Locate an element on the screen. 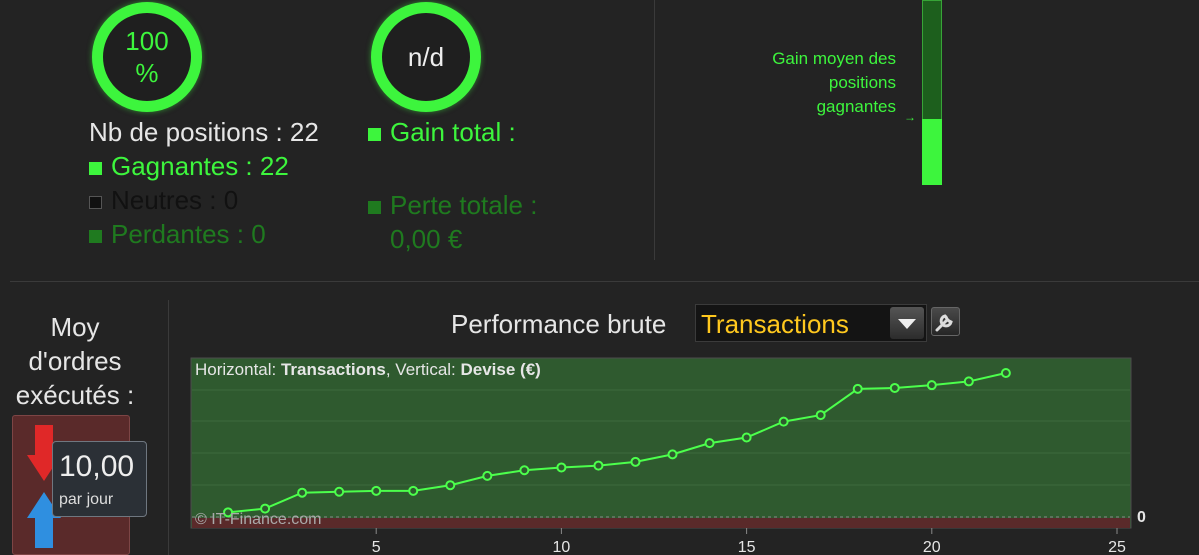  subtitle-prefix-v: , Vertical: is located at coordinates (423, 369).